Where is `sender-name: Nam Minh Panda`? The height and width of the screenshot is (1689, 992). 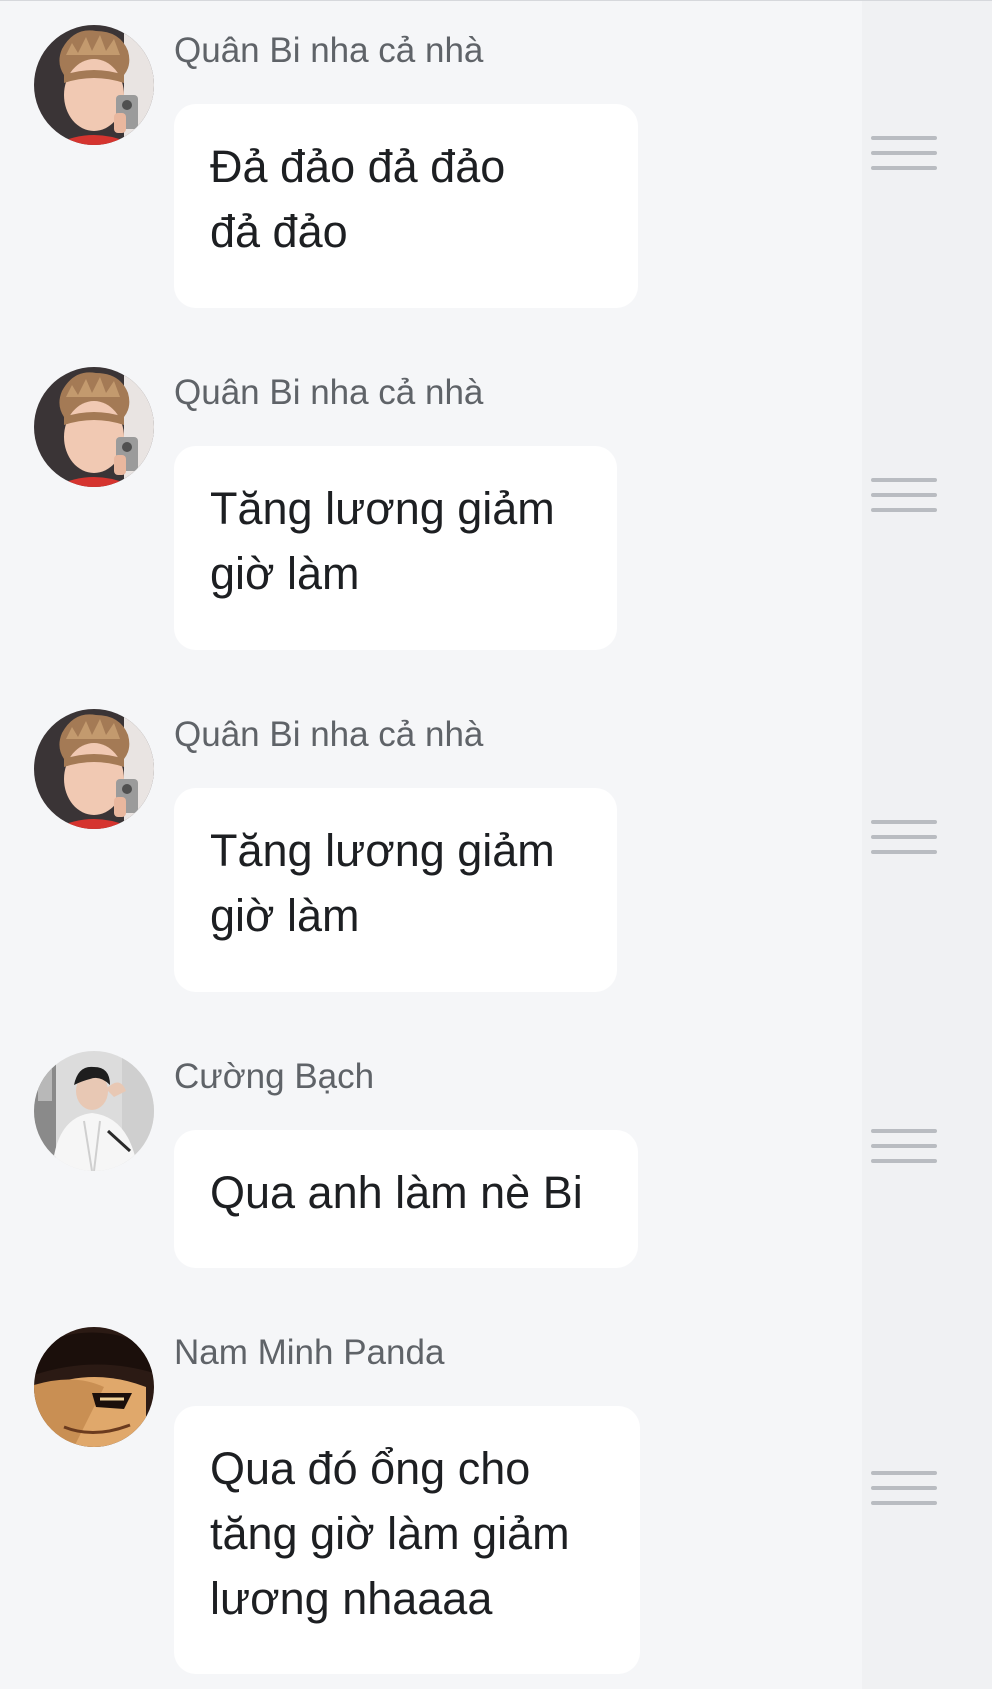
sender-name: Nam Minh Panda is located at coordinates (309, 1352).